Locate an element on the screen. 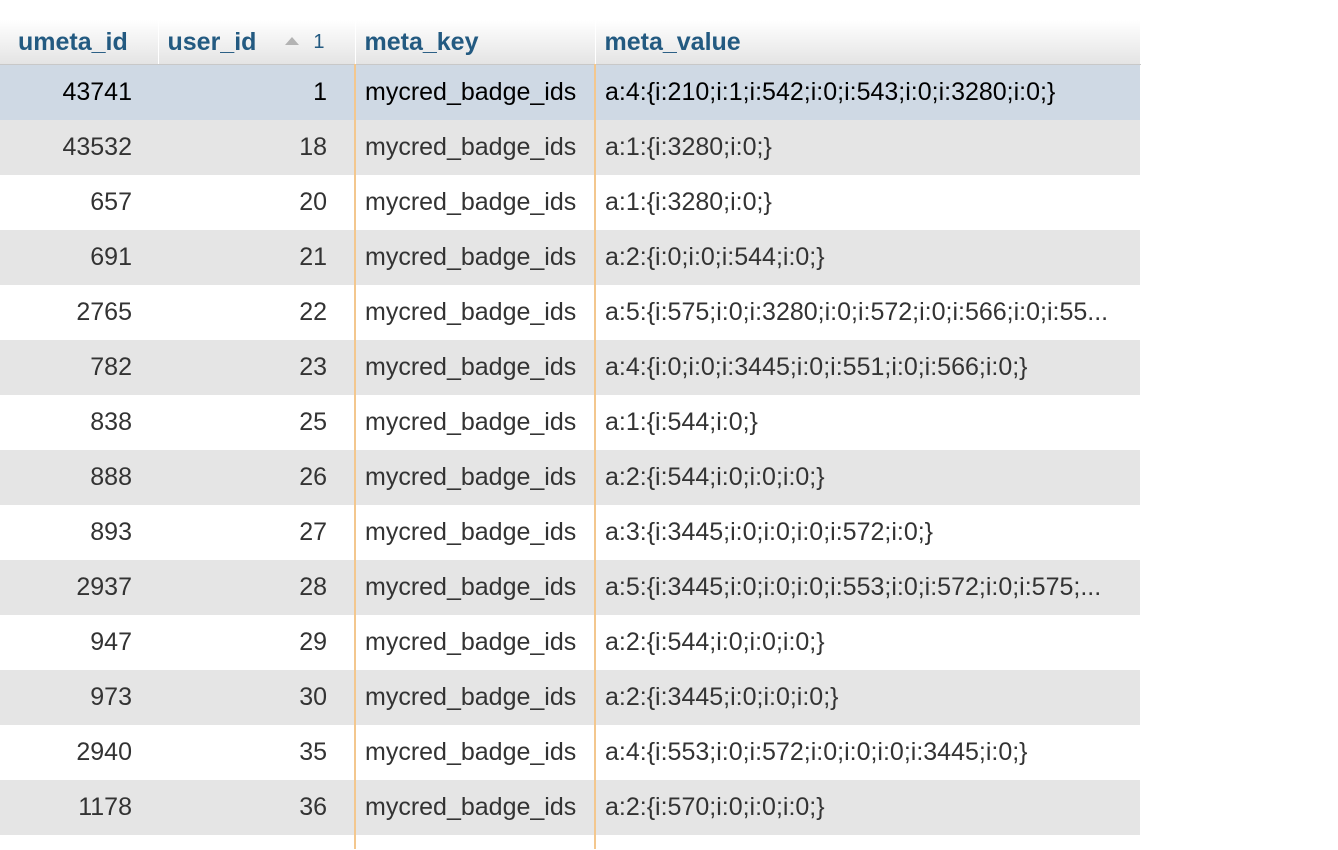  cell-umeta-id: 2940 is located at coordinates (79, 752).